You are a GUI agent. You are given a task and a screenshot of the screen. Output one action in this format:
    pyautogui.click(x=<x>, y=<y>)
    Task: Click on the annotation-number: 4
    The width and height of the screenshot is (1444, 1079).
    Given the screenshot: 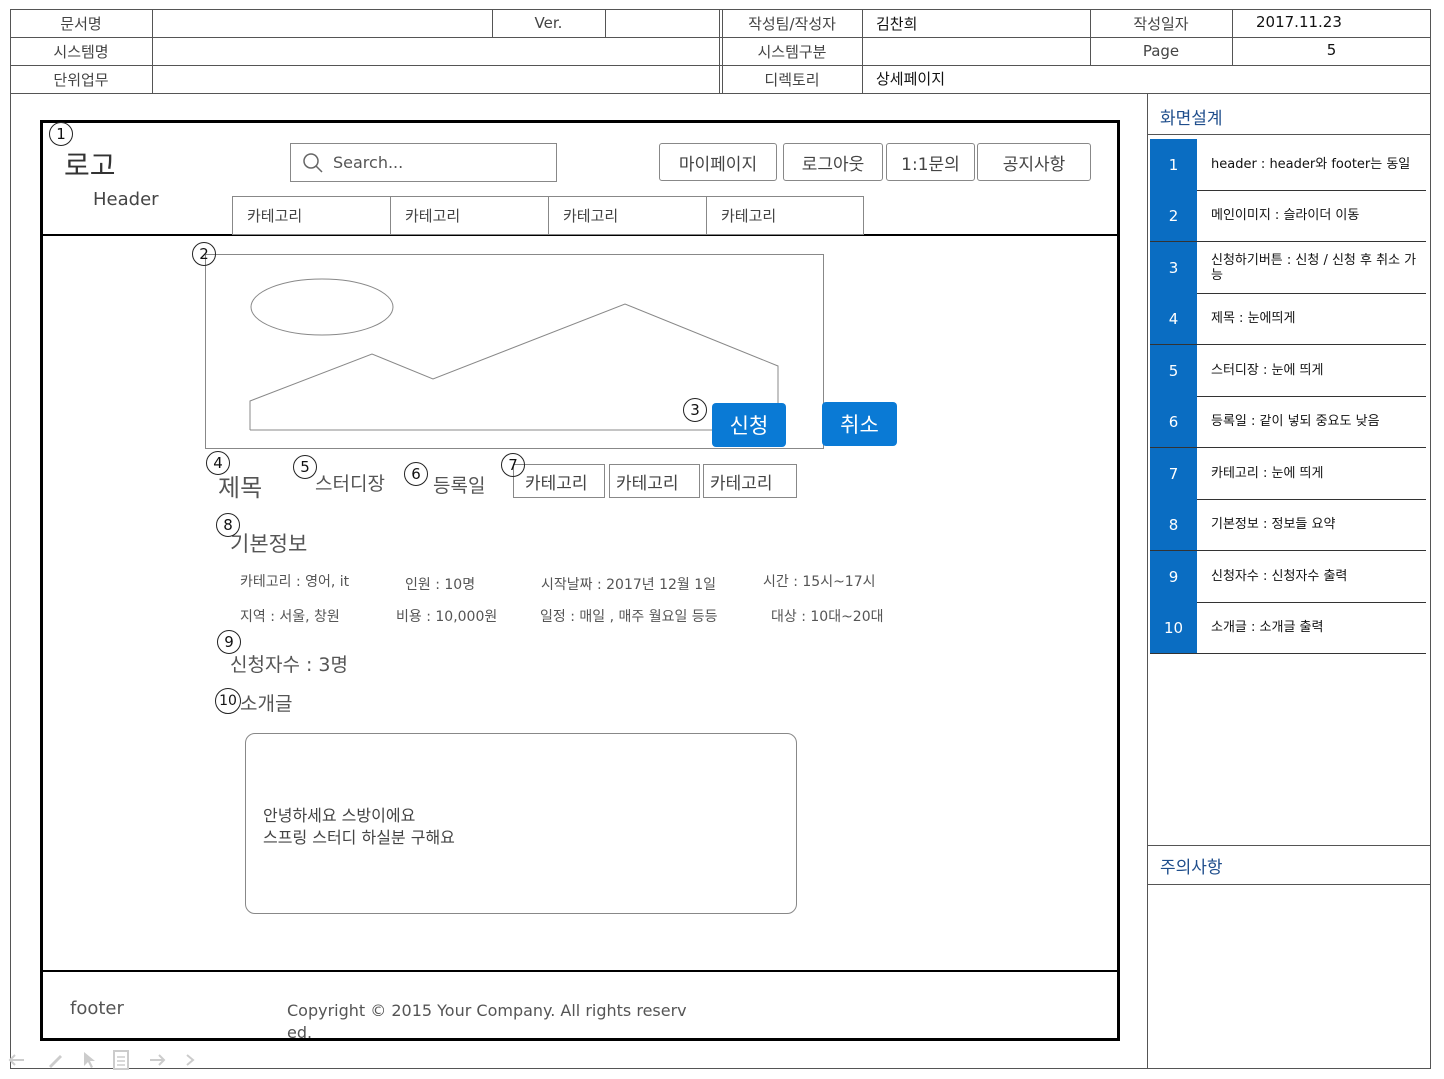 What is the action you would take?
    pyautogui.click(x=1173, y=318)
    